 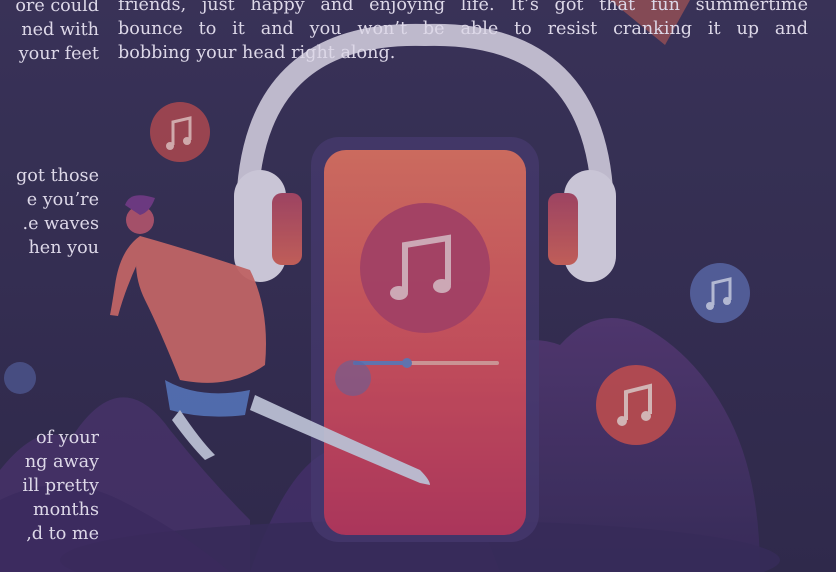 I want to click on left-paragraph-2: got those e you’re e waves. hen you, so click(x=49, y=212).